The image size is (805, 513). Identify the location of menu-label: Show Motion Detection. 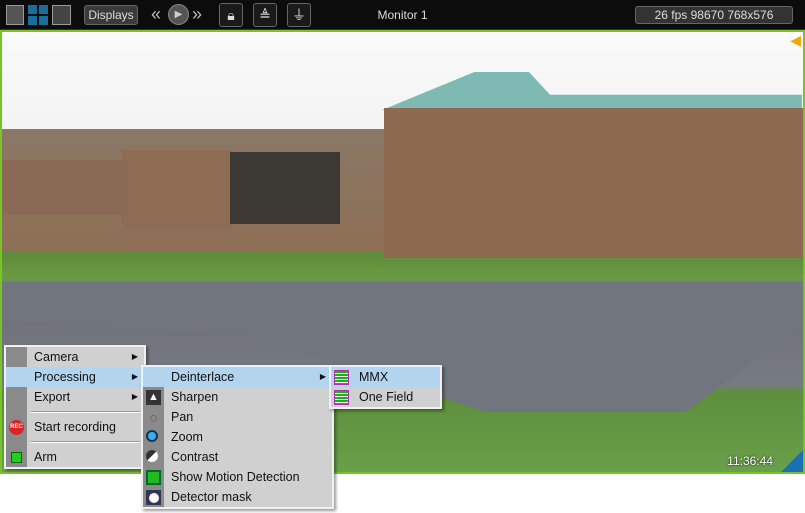
(235, 477).